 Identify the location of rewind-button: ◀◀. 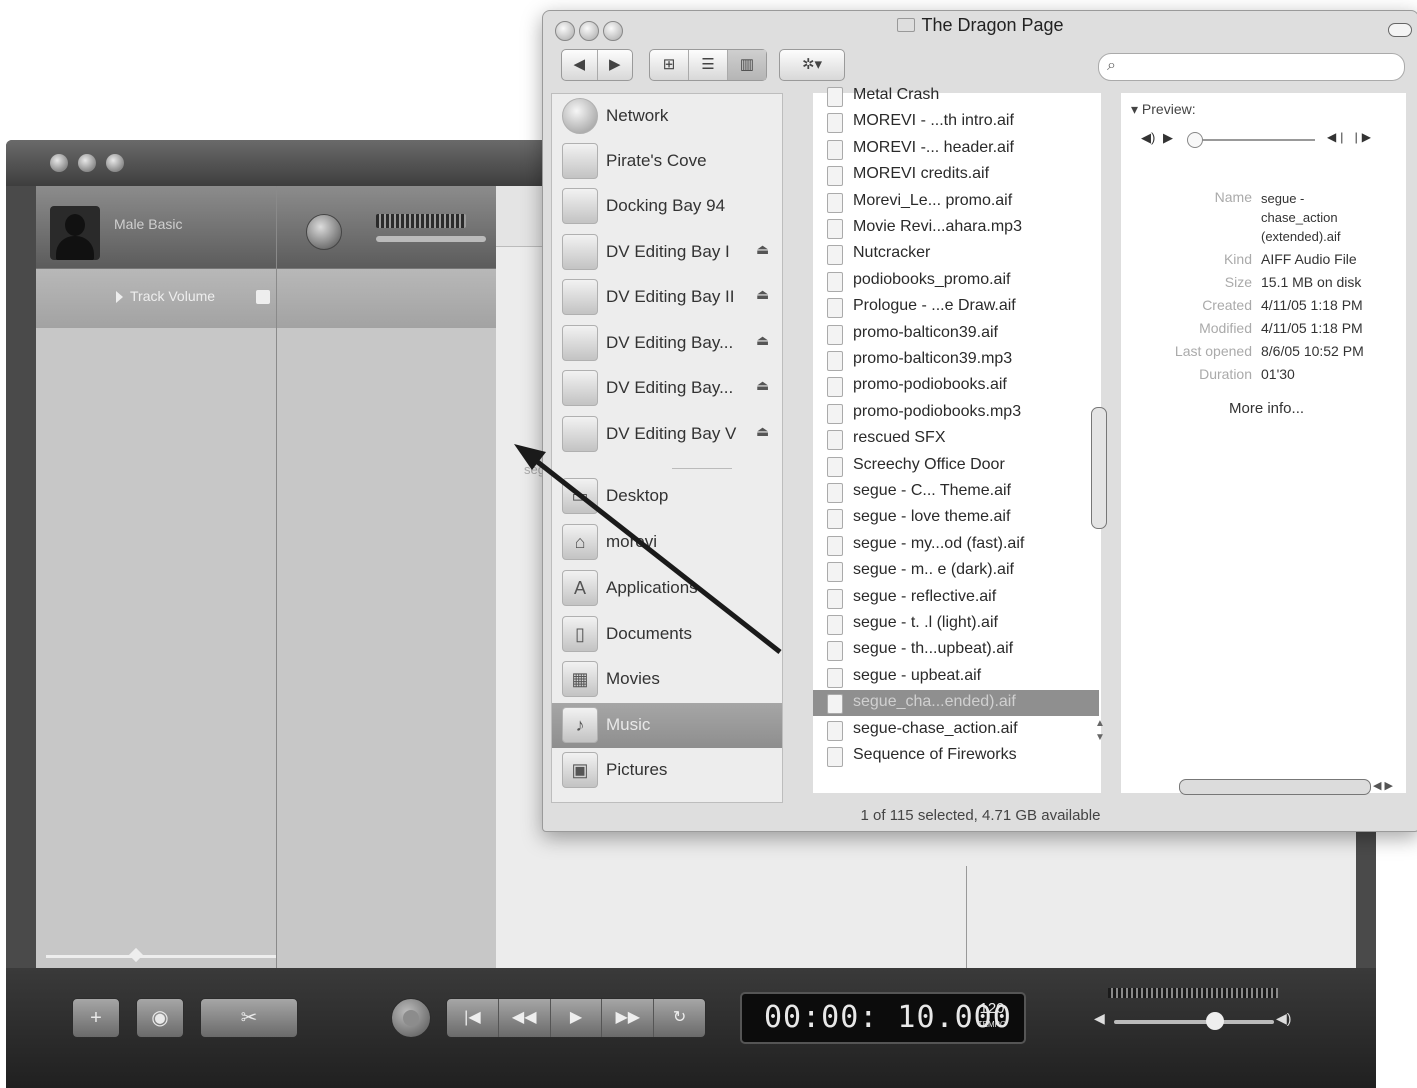
(525, 1018).